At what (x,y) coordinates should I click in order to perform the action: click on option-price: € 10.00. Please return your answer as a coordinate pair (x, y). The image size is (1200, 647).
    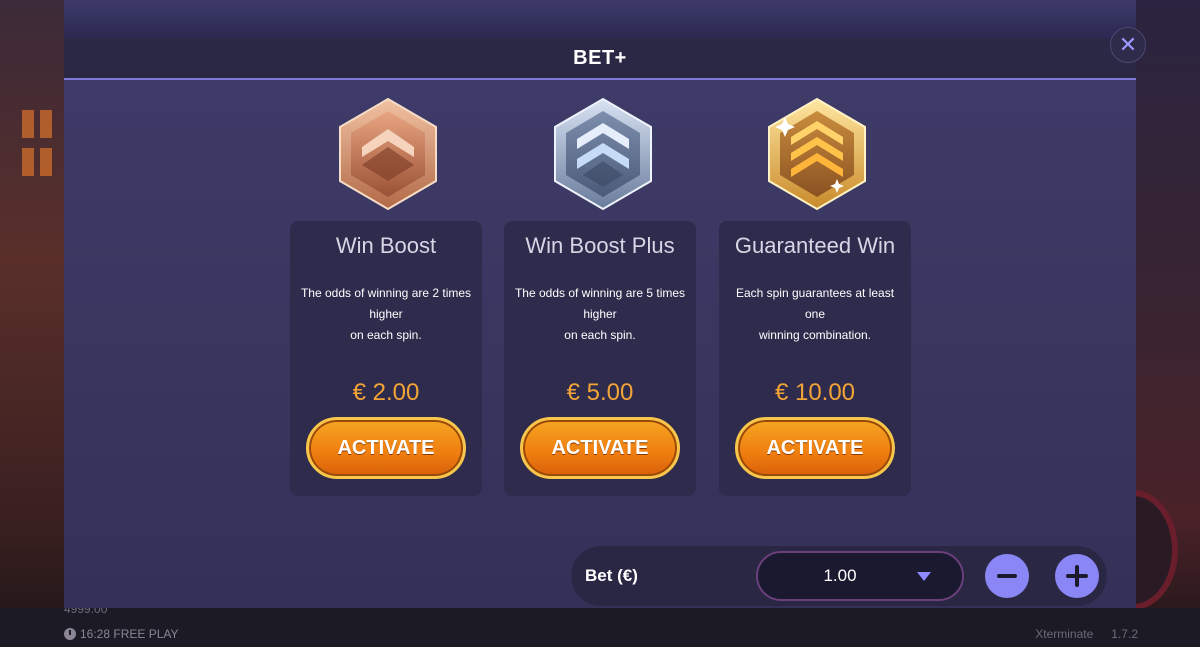
    Looking at the image, I should click on (815, 392).